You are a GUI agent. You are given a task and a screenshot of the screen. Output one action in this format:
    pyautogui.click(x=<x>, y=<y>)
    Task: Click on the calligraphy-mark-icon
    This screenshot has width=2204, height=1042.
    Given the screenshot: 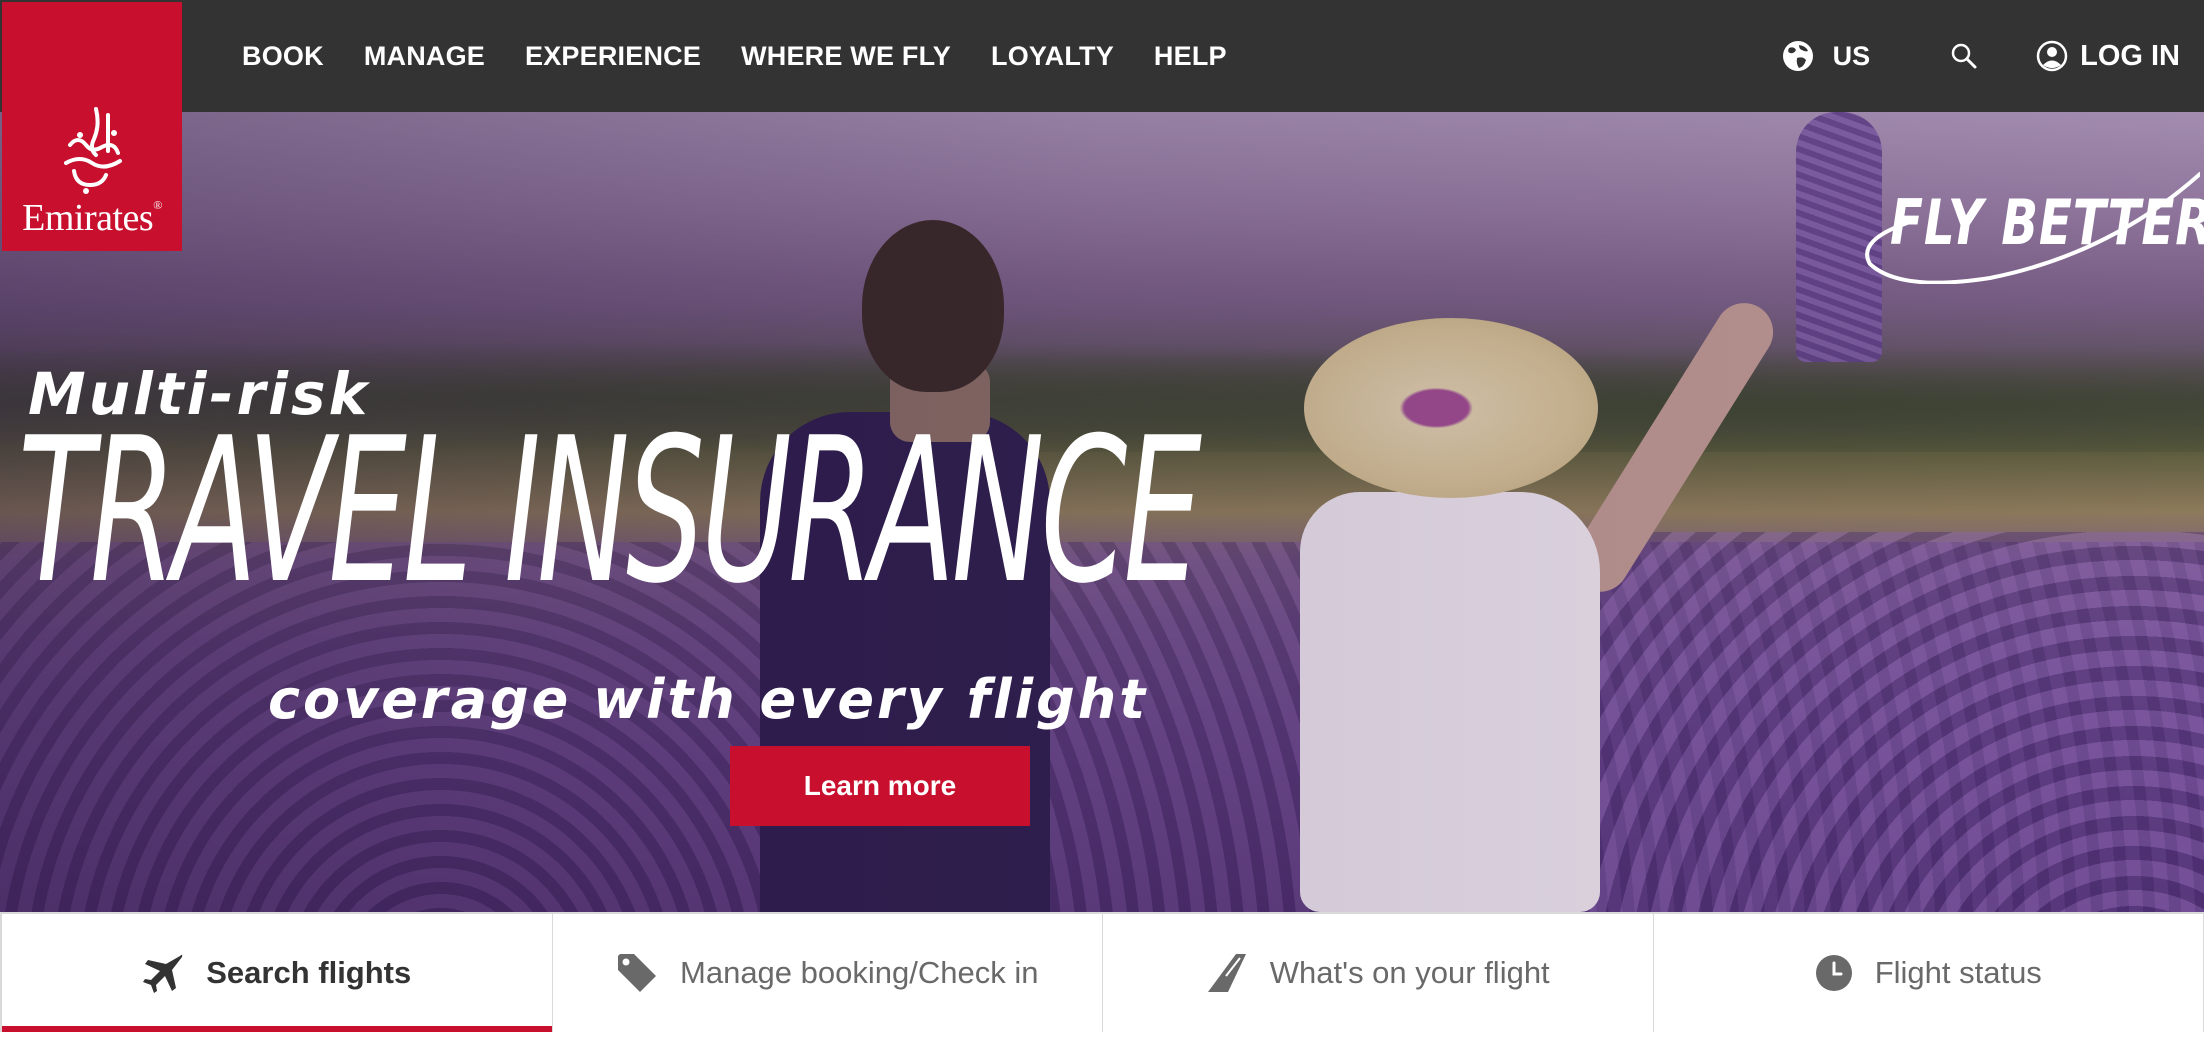 What is the action you would take?
    pyautogui.click(x=93, y=150)
    